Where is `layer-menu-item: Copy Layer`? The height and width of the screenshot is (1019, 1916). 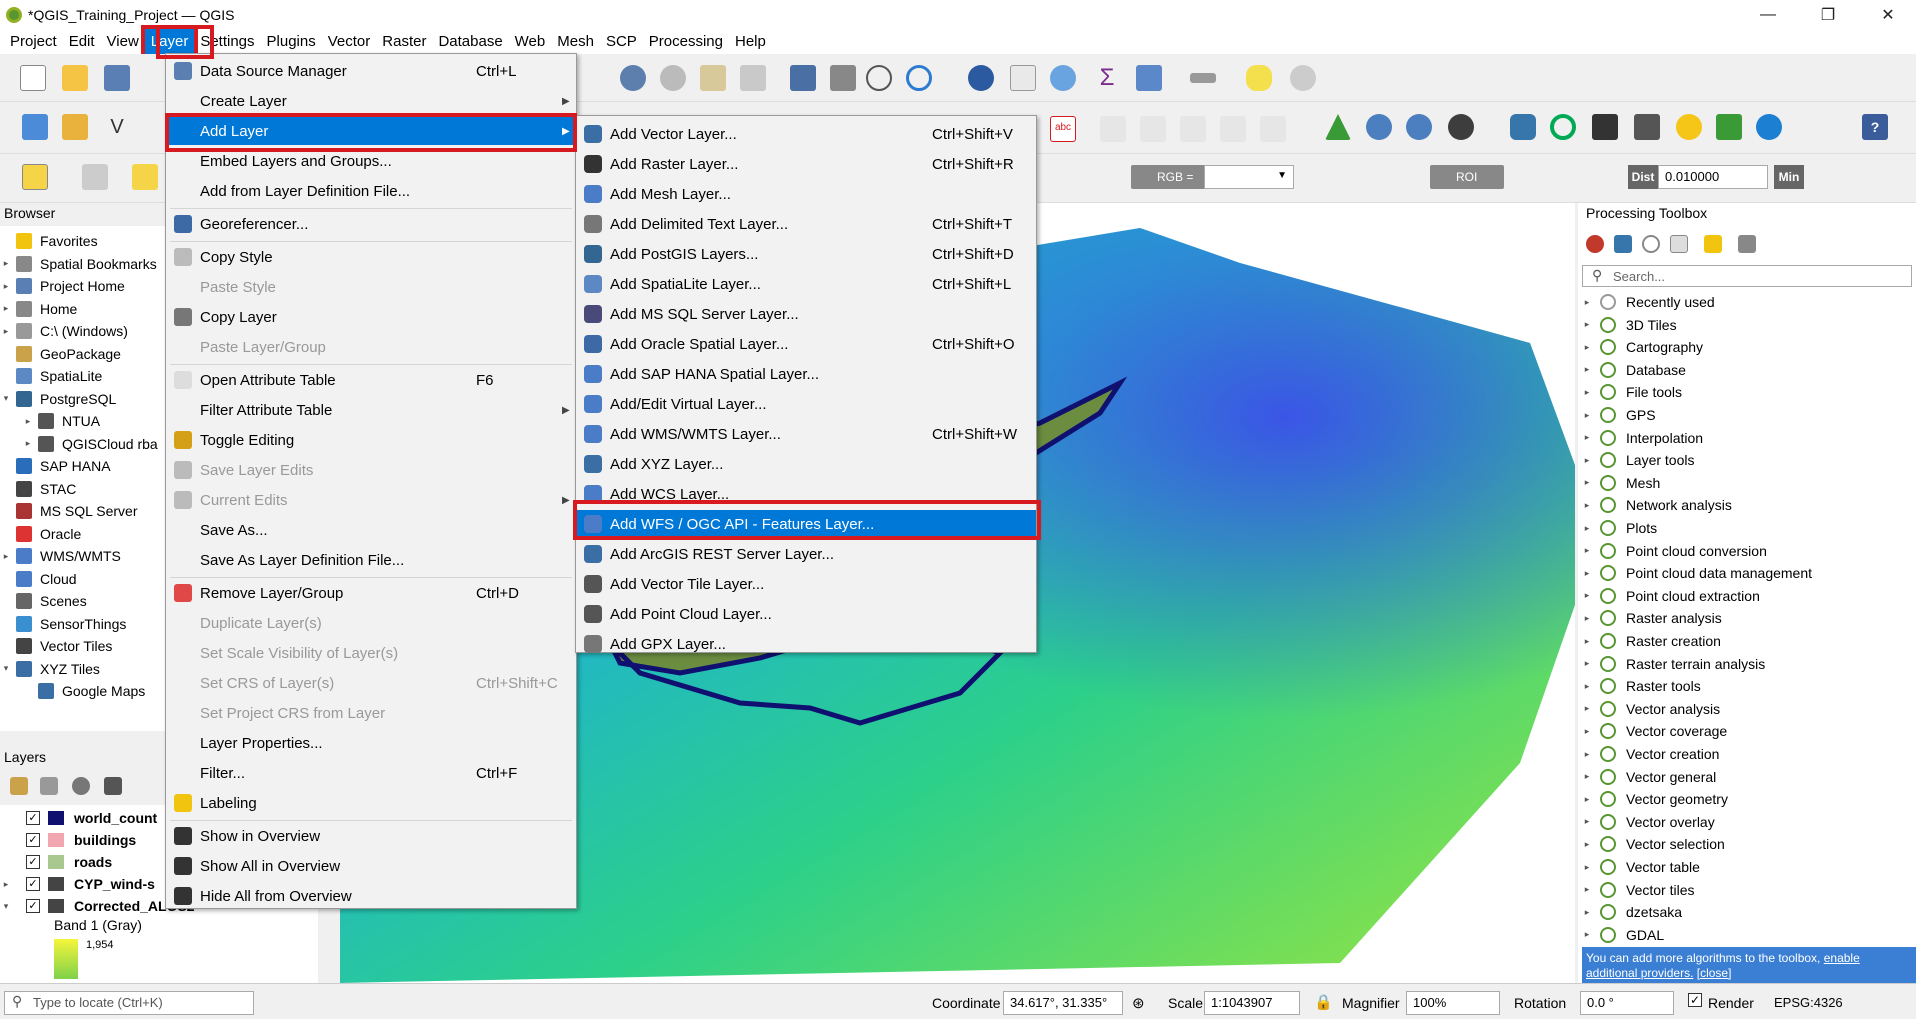 layer-menu-item: Copy Layer is located at coordinates (371, 317).